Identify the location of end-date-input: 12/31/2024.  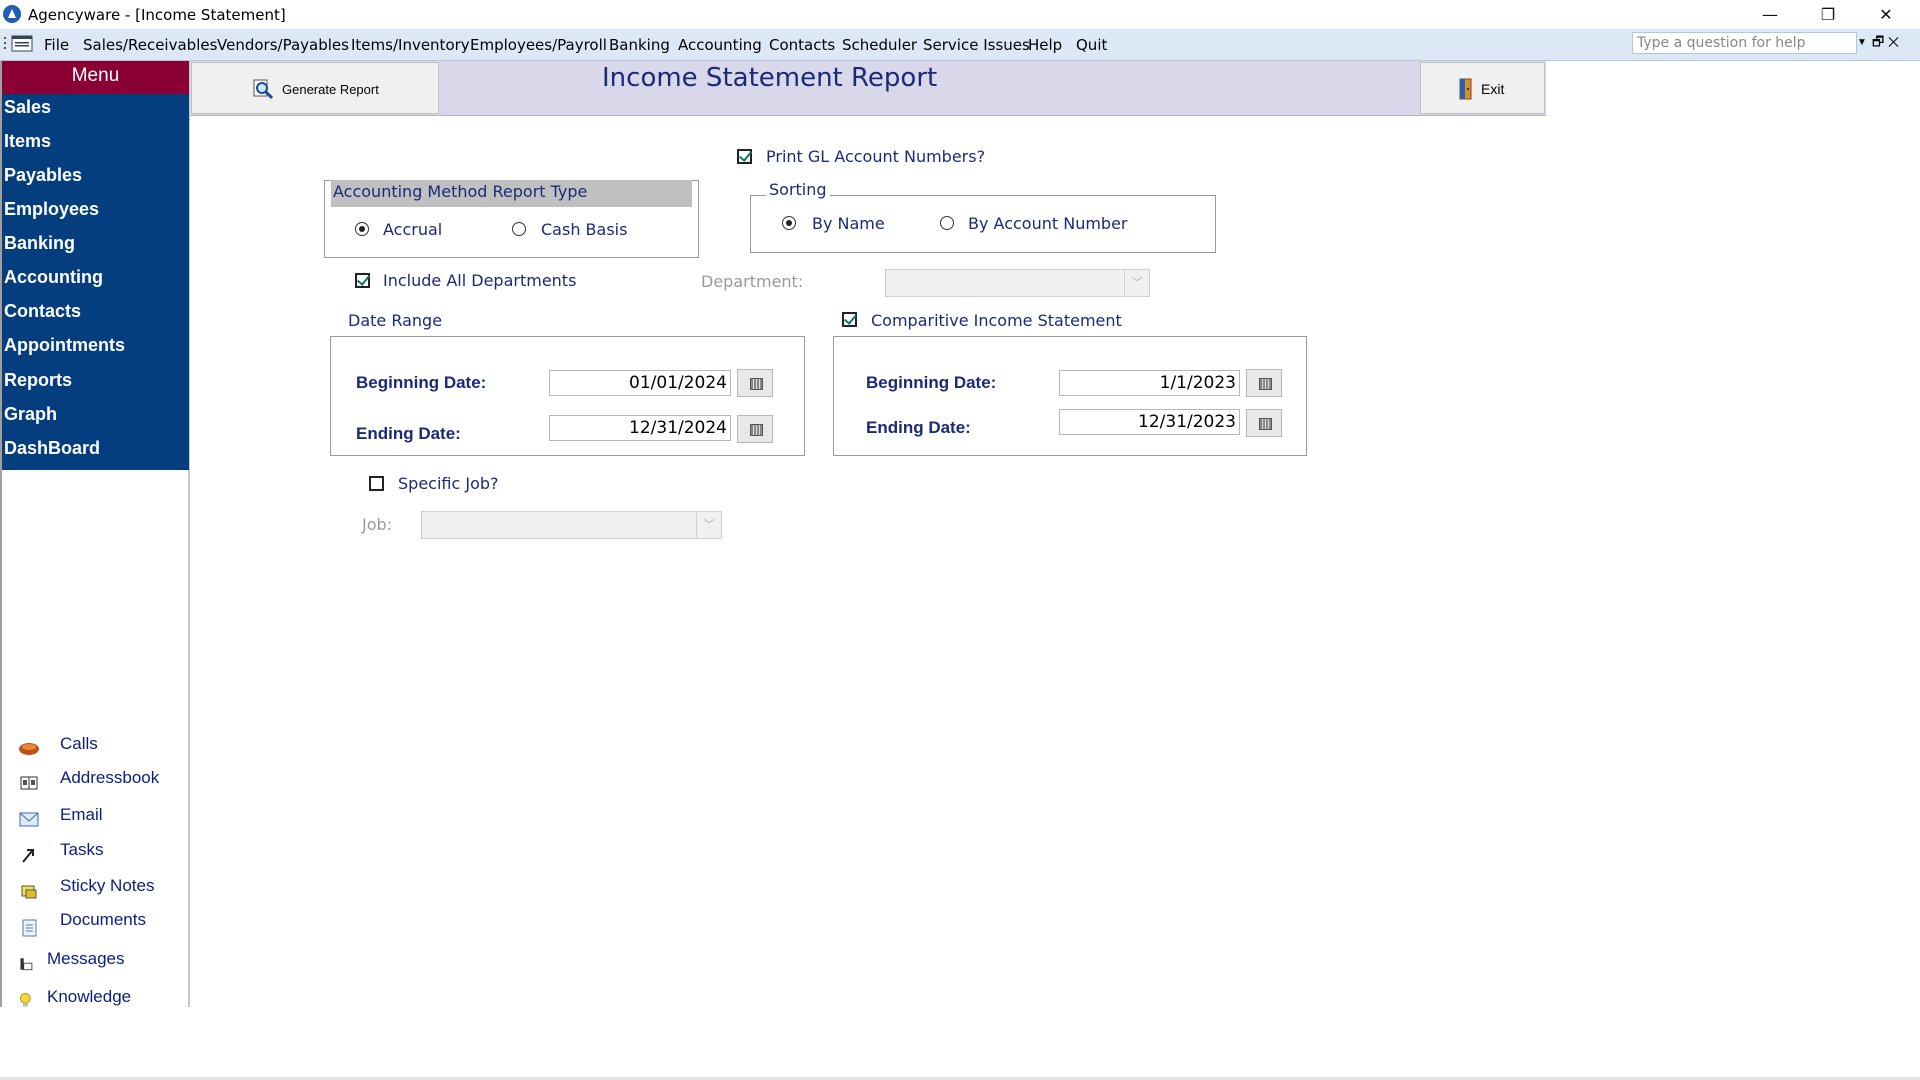
(640, 428).